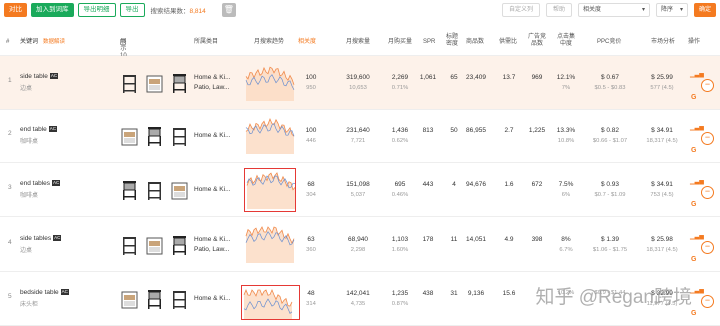 The width and height of the screenshot is (720, 326). I want to click on header-title-density: 标题密度, so click(452, 41).